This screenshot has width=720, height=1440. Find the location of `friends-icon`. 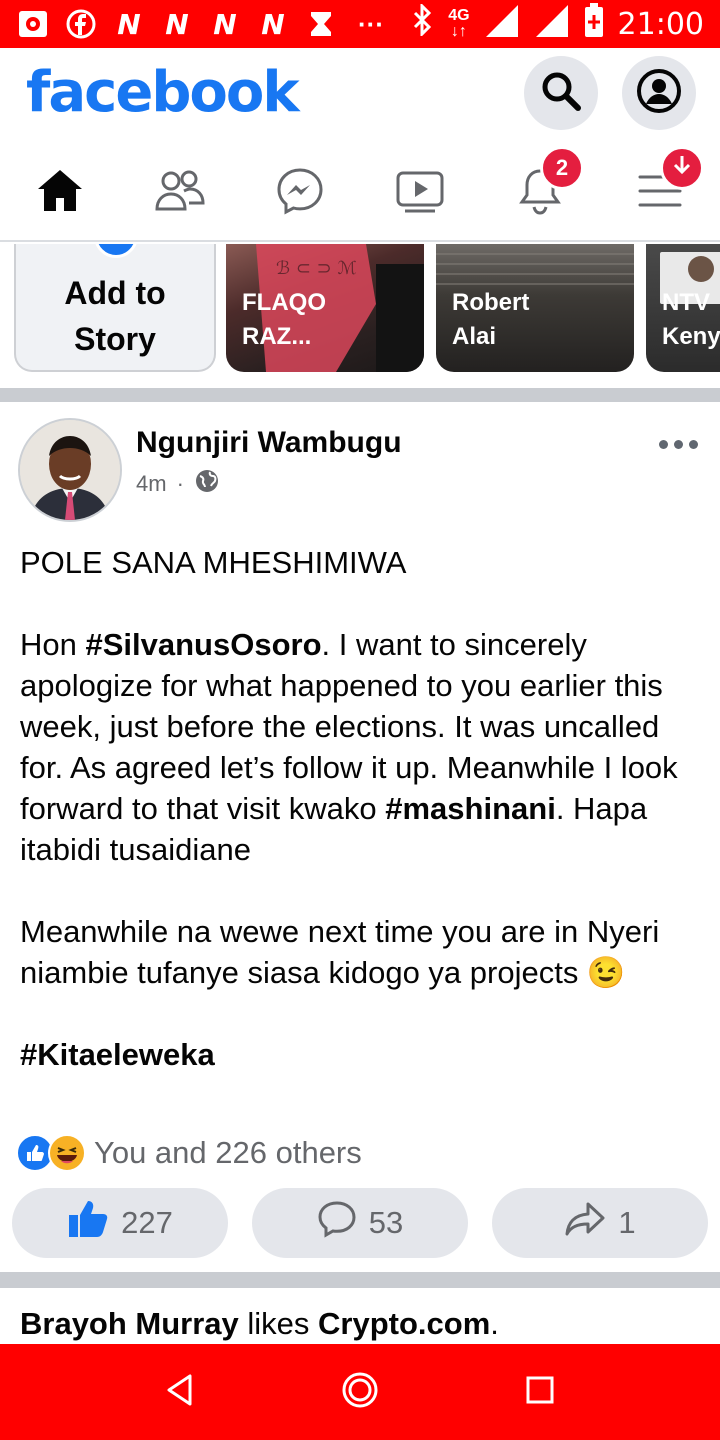

friends-icon is located at coordinates (180, 193).